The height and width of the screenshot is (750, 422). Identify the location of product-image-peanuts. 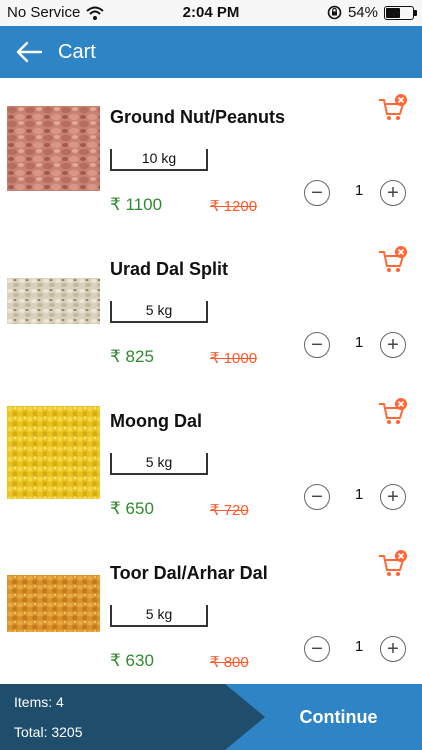
(53, 148).